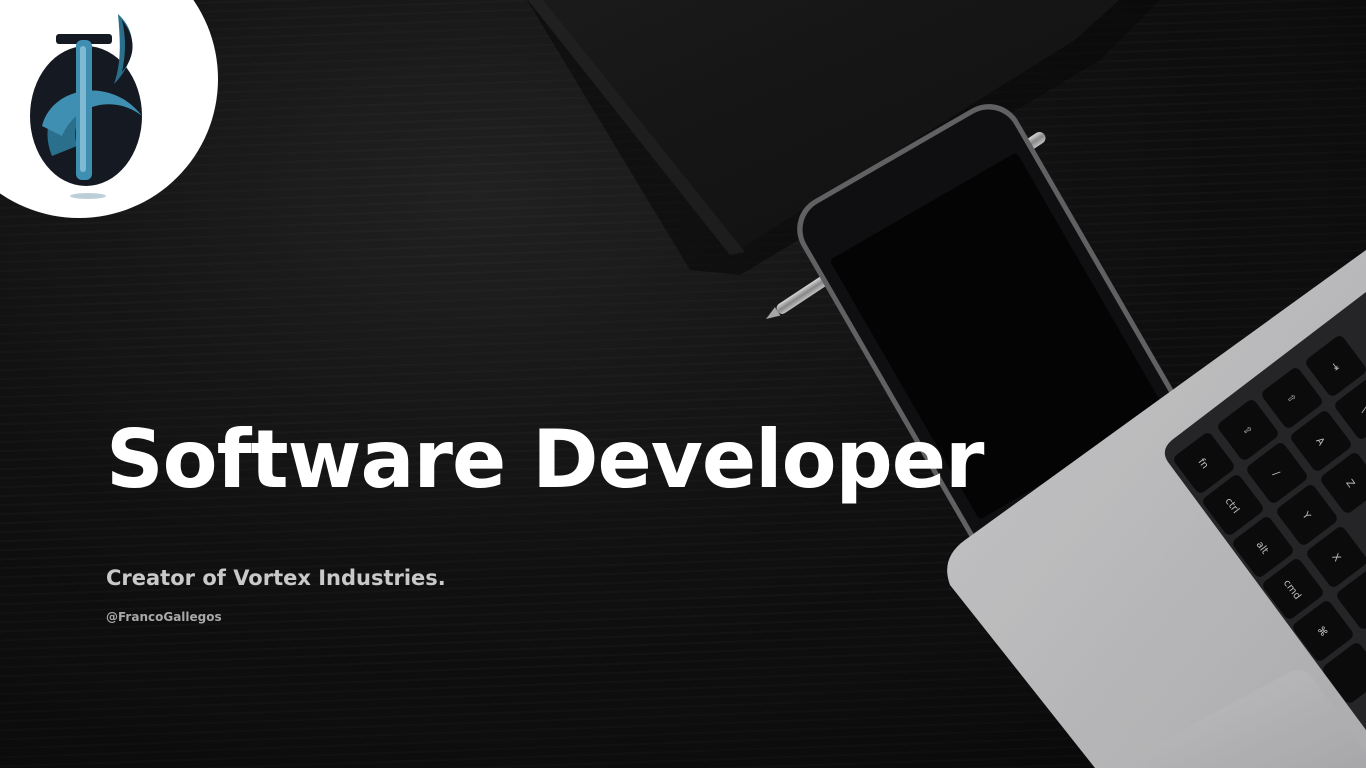 The height and width of the screenshot is (768, 1366). What do you see at coordinates (164, 617) in the screenshot?
I see `social-handle: @FrancoGallegos` at bounding box center [164, 617].